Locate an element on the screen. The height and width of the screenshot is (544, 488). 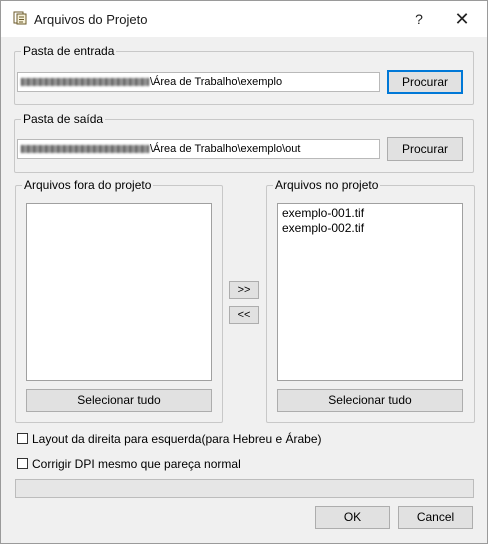
output-folder-path-text: \Área de Trabalho\exemplo\out is located at coordinates (225, 149).